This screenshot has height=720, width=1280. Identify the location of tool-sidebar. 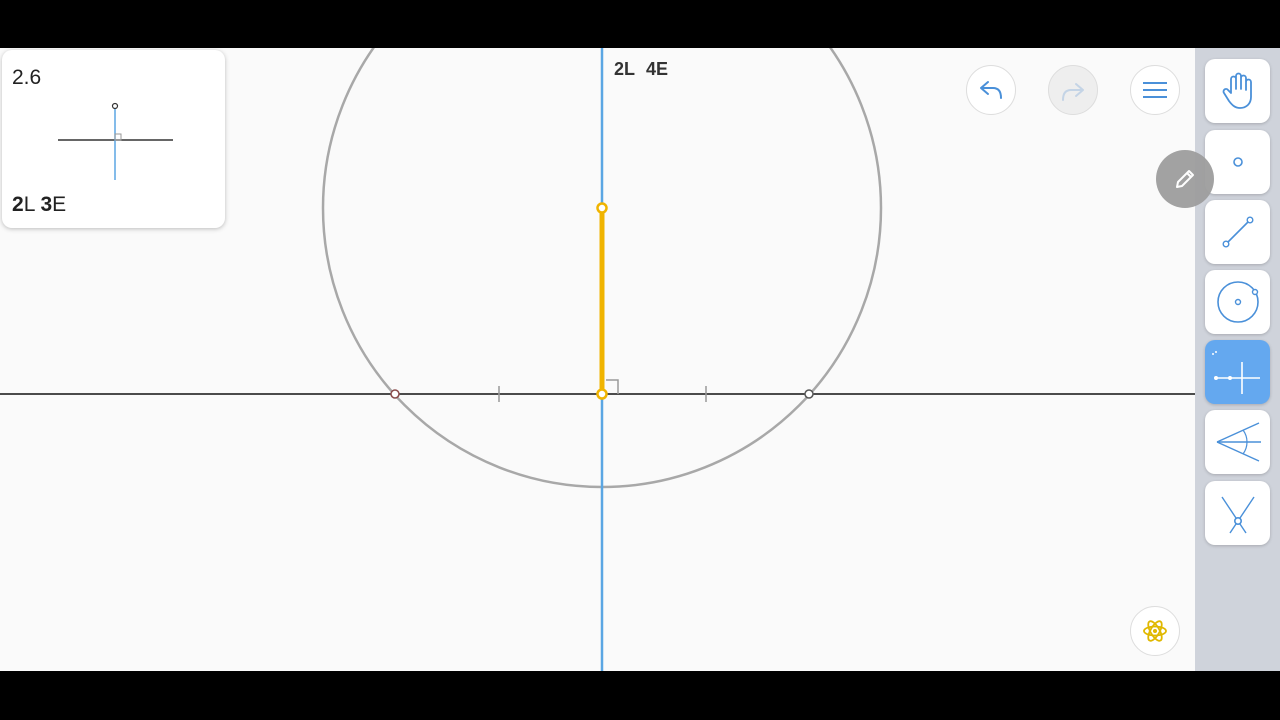
(1237, 359).